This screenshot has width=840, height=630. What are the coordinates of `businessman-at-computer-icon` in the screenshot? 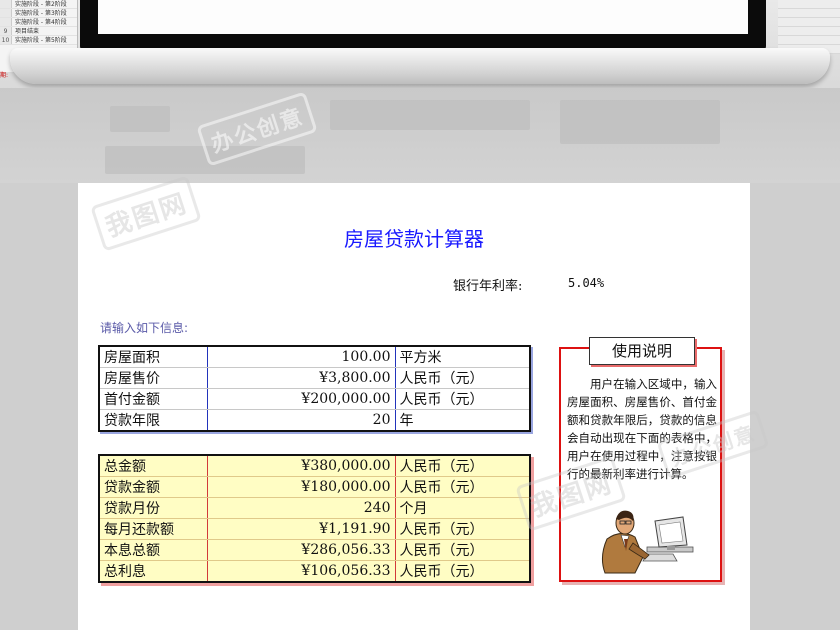 It's located at (647, 542).